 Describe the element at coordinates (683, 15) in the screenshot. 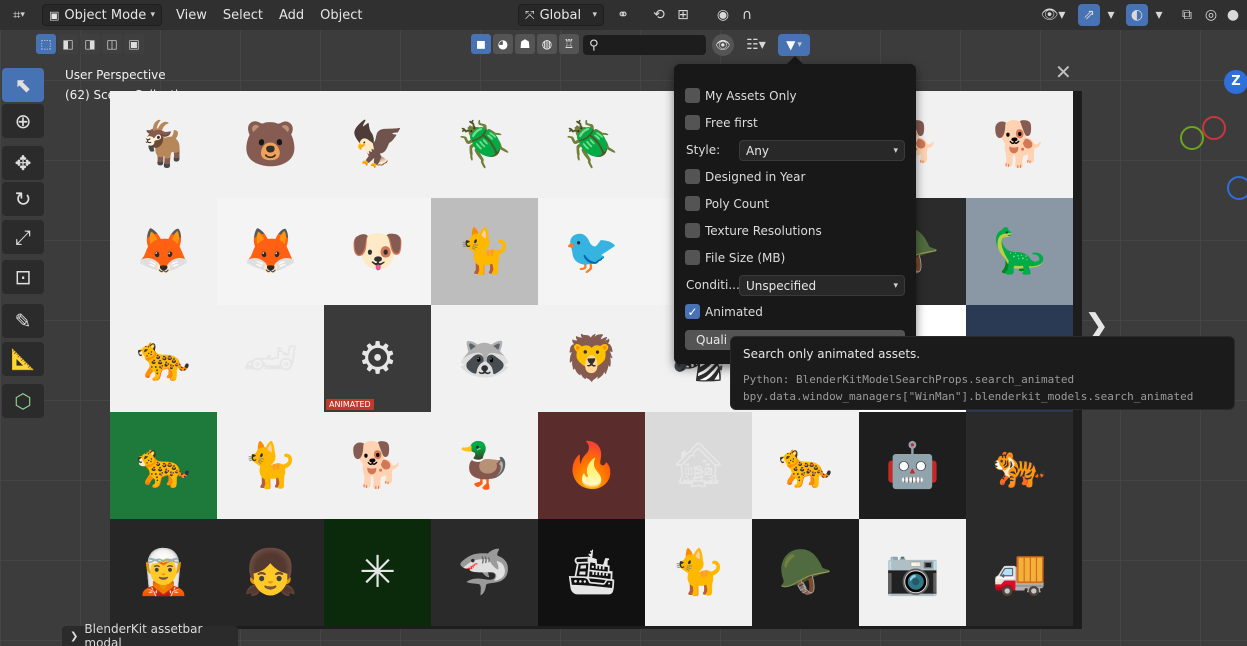

I see `snap-target-icon: ⊞` at that location.